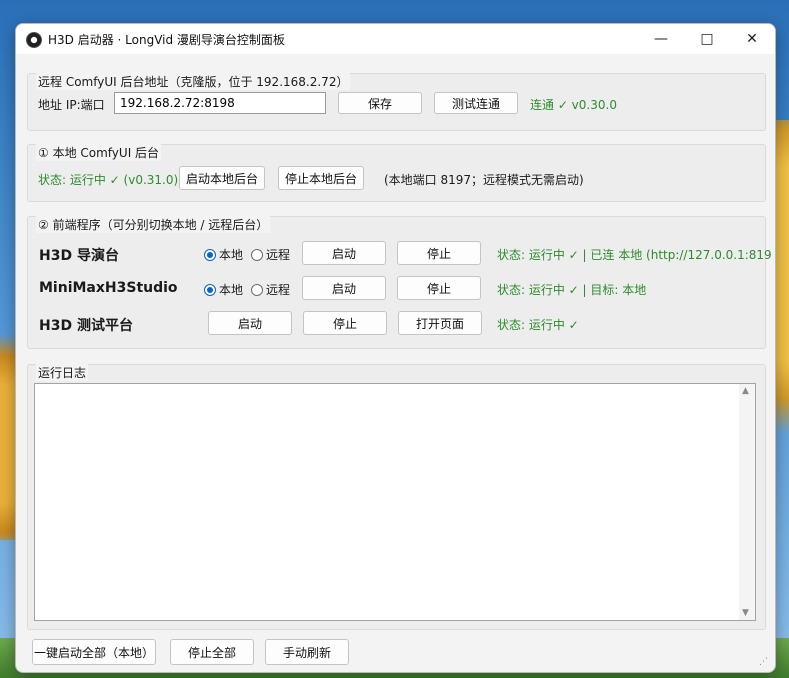 Image resolution: width=789 pixels, height=678 pixels. I want to click on start-local-backend-button: 启动本地后台, so click(222, 178).